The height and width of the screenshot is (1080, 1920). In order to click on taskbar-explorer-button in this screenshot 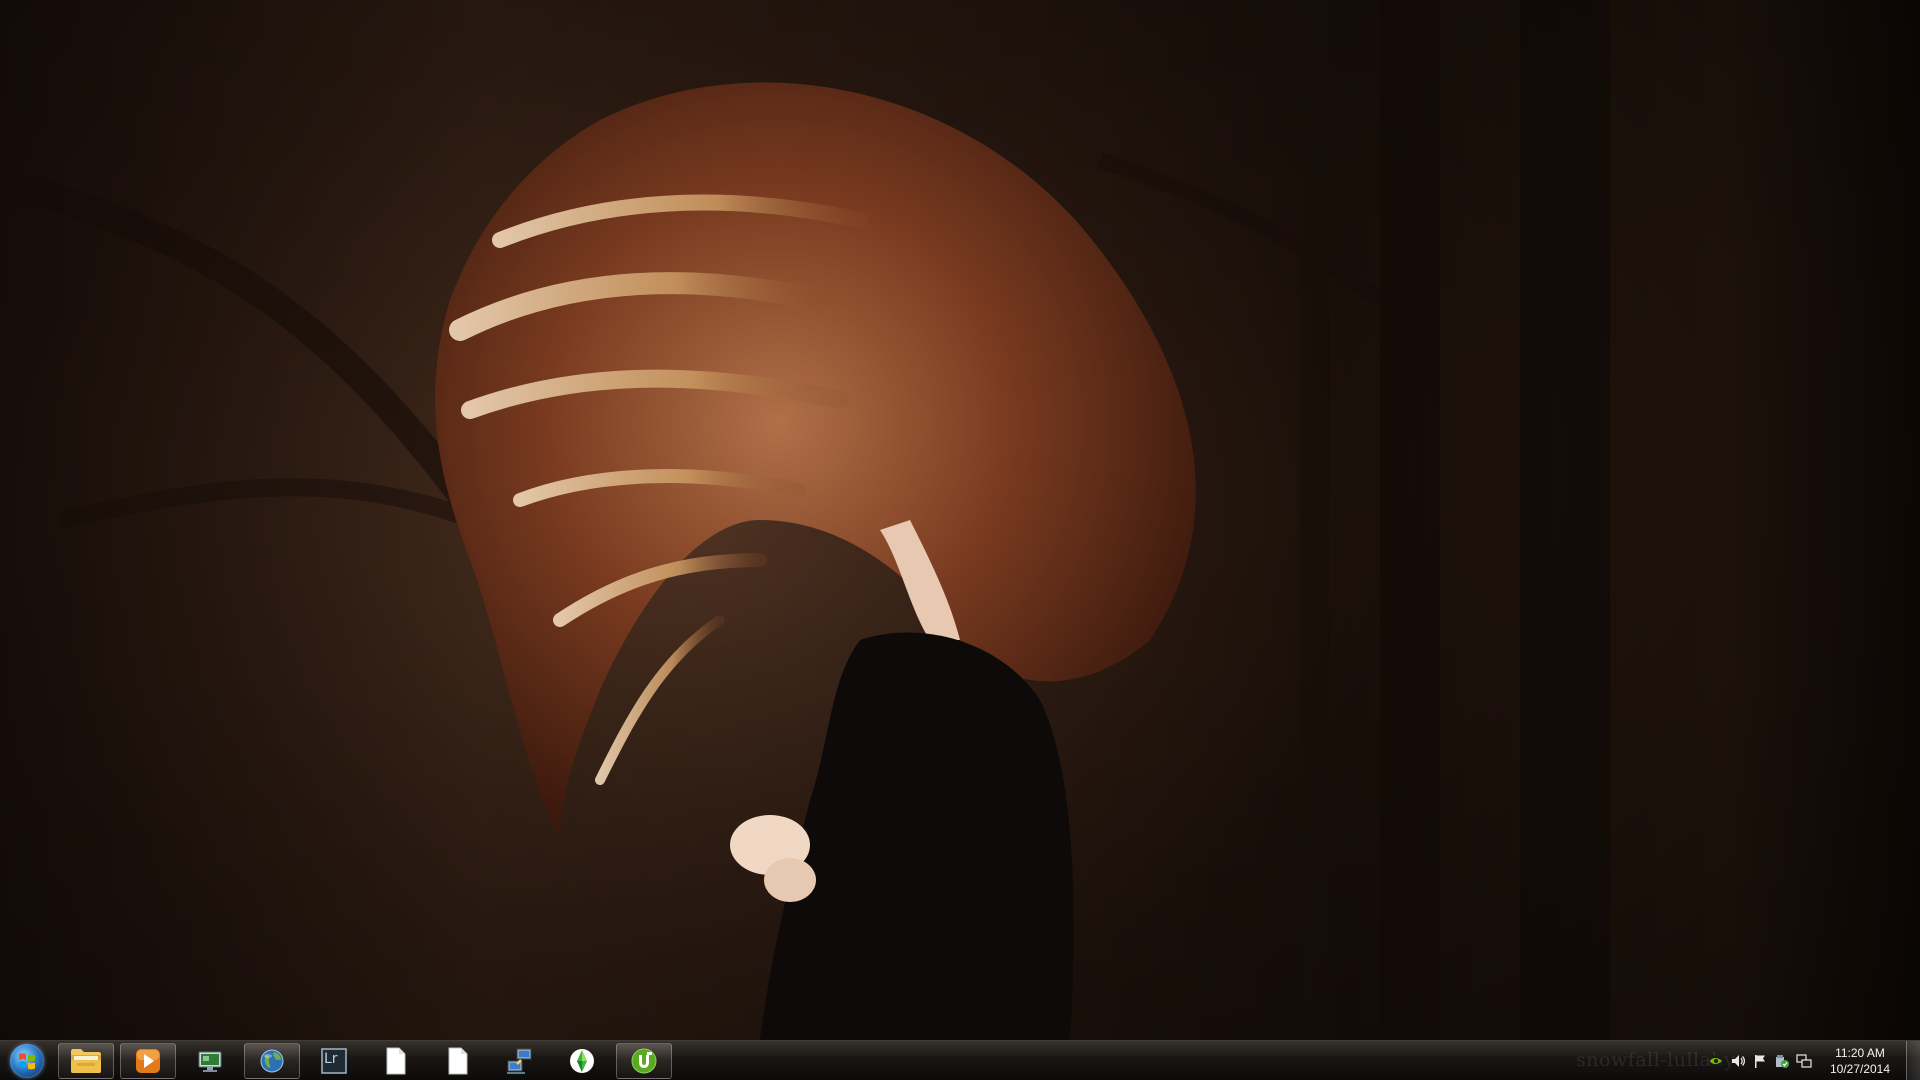, I will do `click(86, 1061)`.